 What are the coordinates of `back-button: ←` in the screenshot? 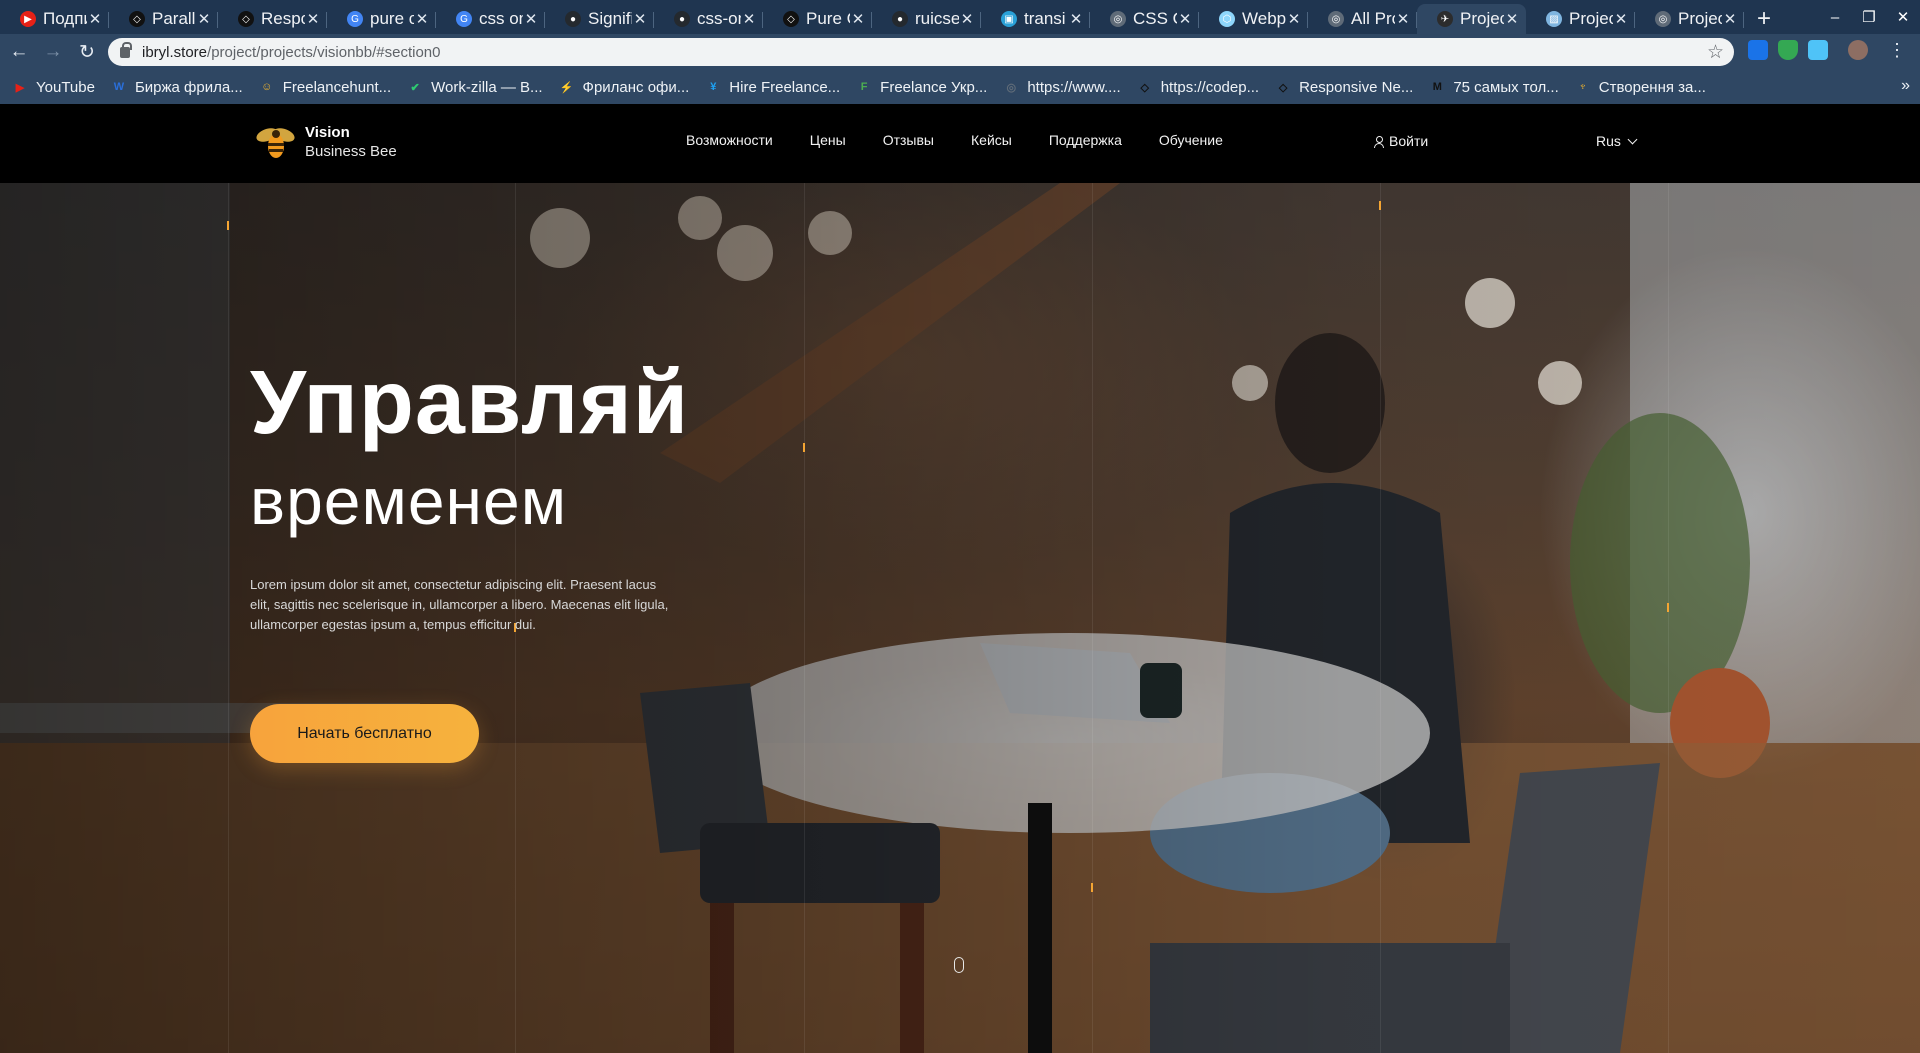 It's located at (19, 52).